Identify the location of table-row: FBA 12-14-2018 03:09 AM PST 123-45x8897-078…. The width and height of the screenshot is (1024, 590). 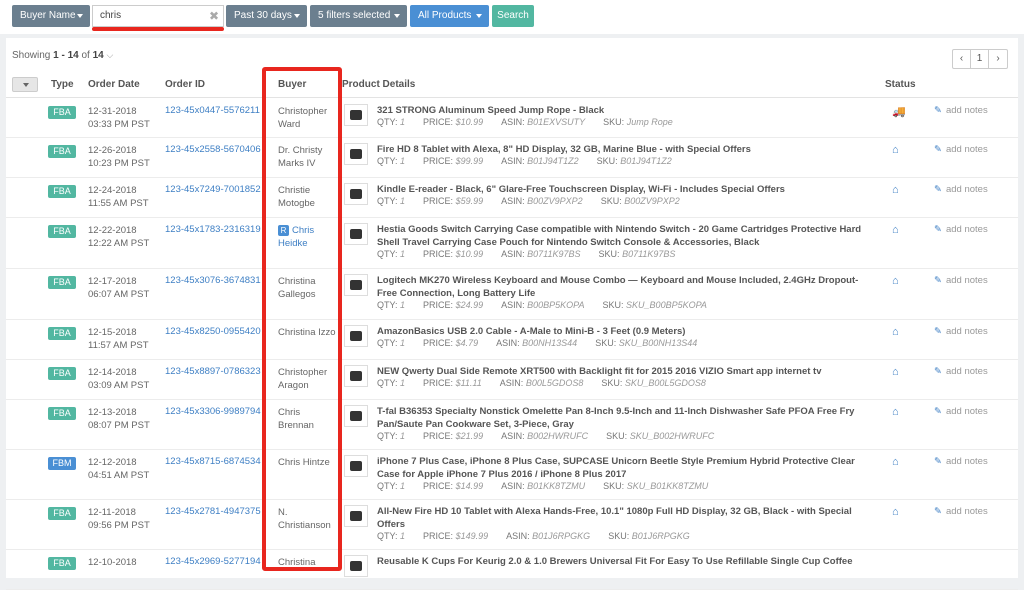
(512, 380).